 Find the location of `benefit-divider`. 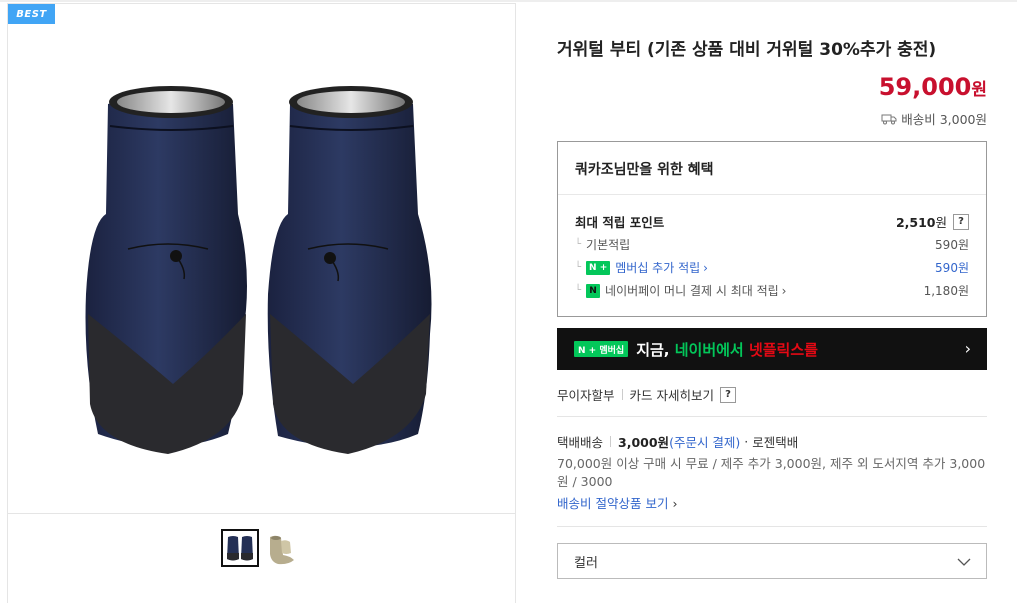

benefit-divider is located at coordinates (772, 194).